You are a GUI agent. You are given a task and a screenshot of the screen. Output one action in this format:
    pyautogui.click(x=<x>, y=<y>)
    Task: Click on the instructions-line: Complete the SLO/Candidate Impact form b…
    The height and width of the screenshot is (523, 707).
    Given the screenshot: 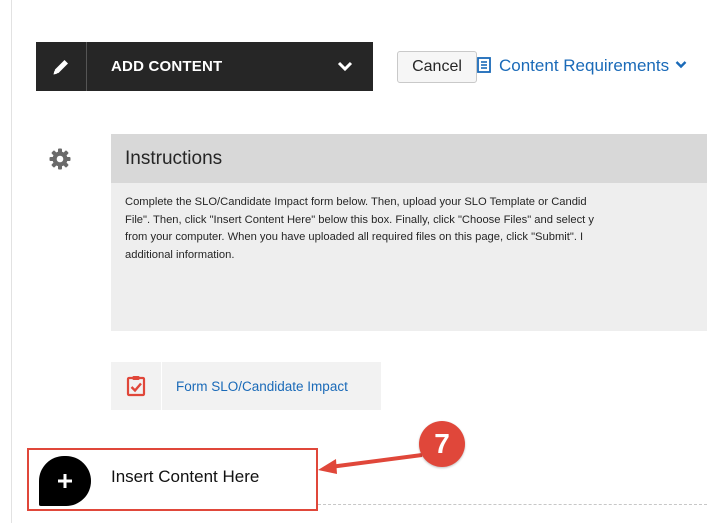 What is the action you would take?
    pyautogui.click(x=356, y=202)
    